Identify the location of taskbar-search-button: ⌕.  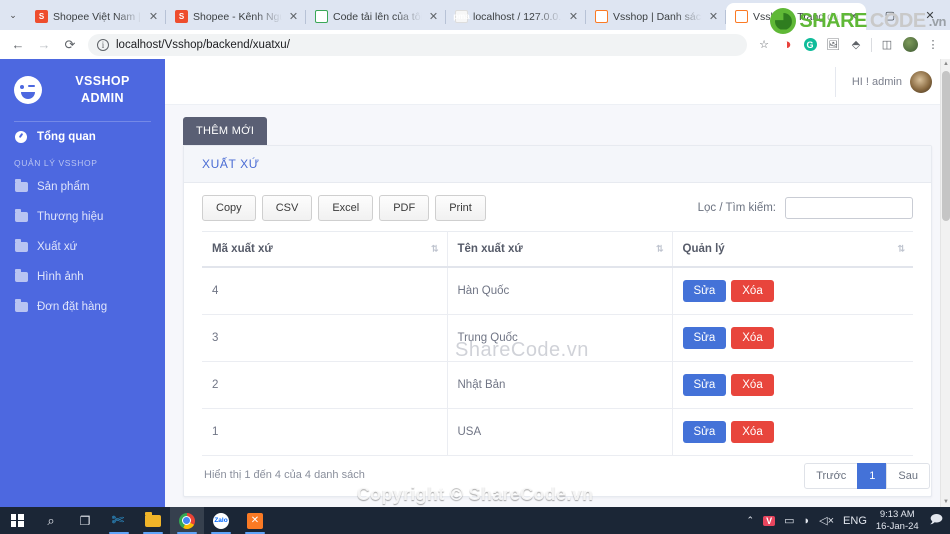
(51, 520).